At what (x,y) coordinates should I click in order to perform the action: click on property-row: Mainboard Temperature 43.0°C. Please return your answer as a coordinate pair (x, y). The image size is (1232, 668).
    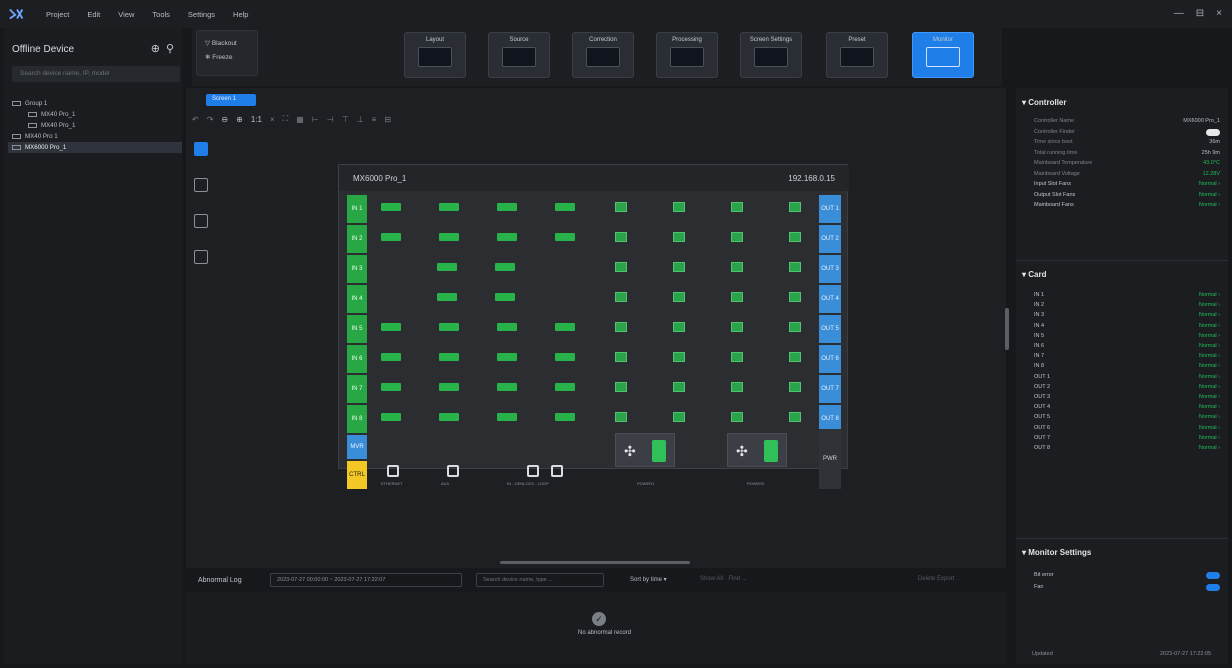
    Looking at the image, I should click on (1127, 163).